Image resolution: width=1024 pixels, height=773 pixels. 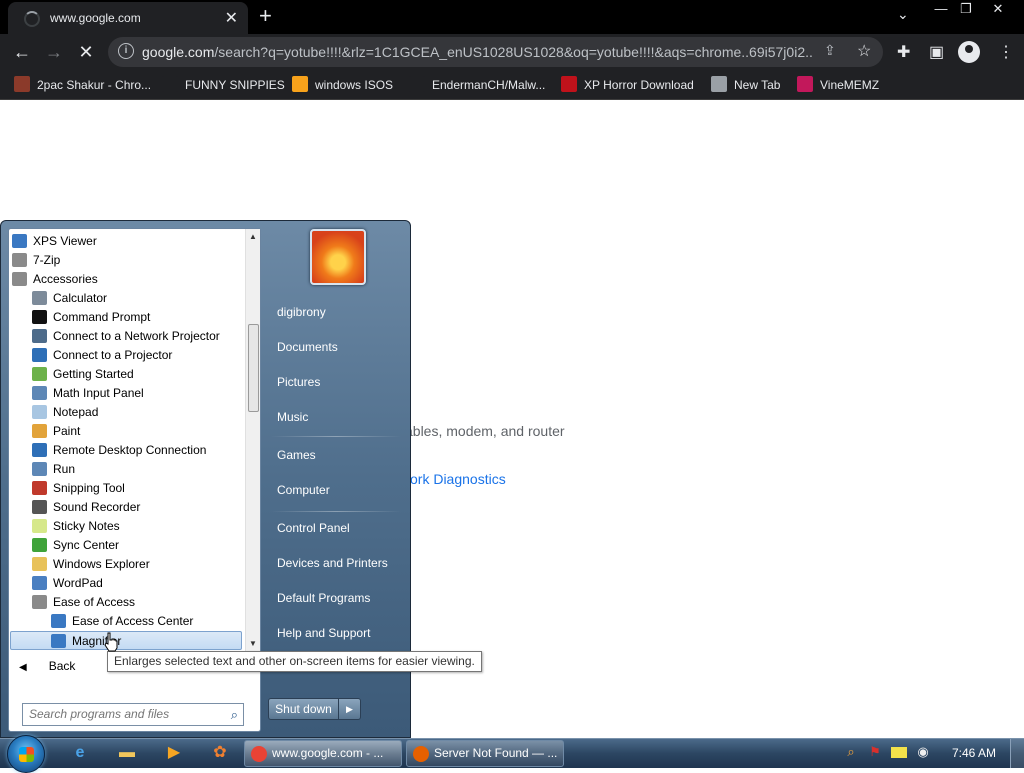 I want to click on bookmark-item: XP Horror Download, so click(x=627, y=84).